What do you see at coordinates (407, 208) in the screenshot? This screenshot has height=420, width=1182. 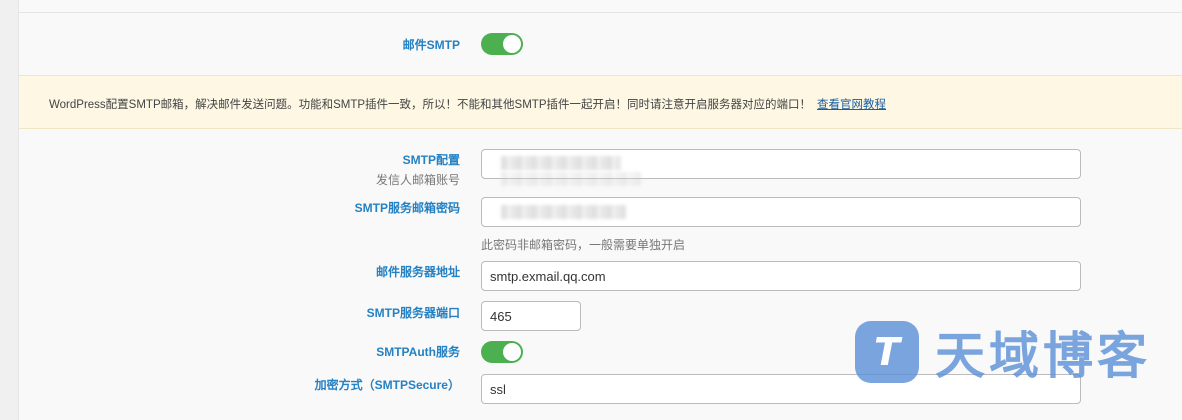 I see `password-label: SMTP服务邮箱密码` at bounding box center [407, 208].